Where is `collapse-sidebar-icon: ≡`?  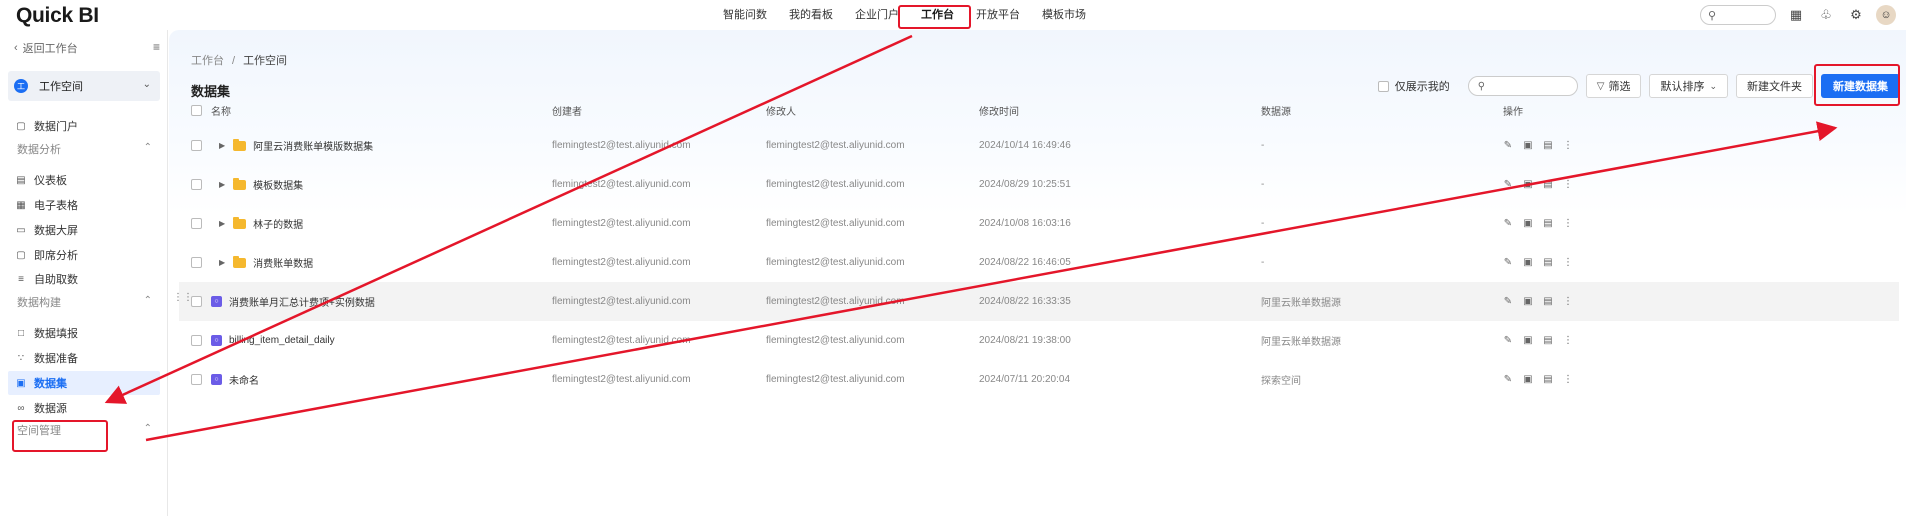
collapse-sidebar-icon: ≡ is located at coordinates (156, 47).